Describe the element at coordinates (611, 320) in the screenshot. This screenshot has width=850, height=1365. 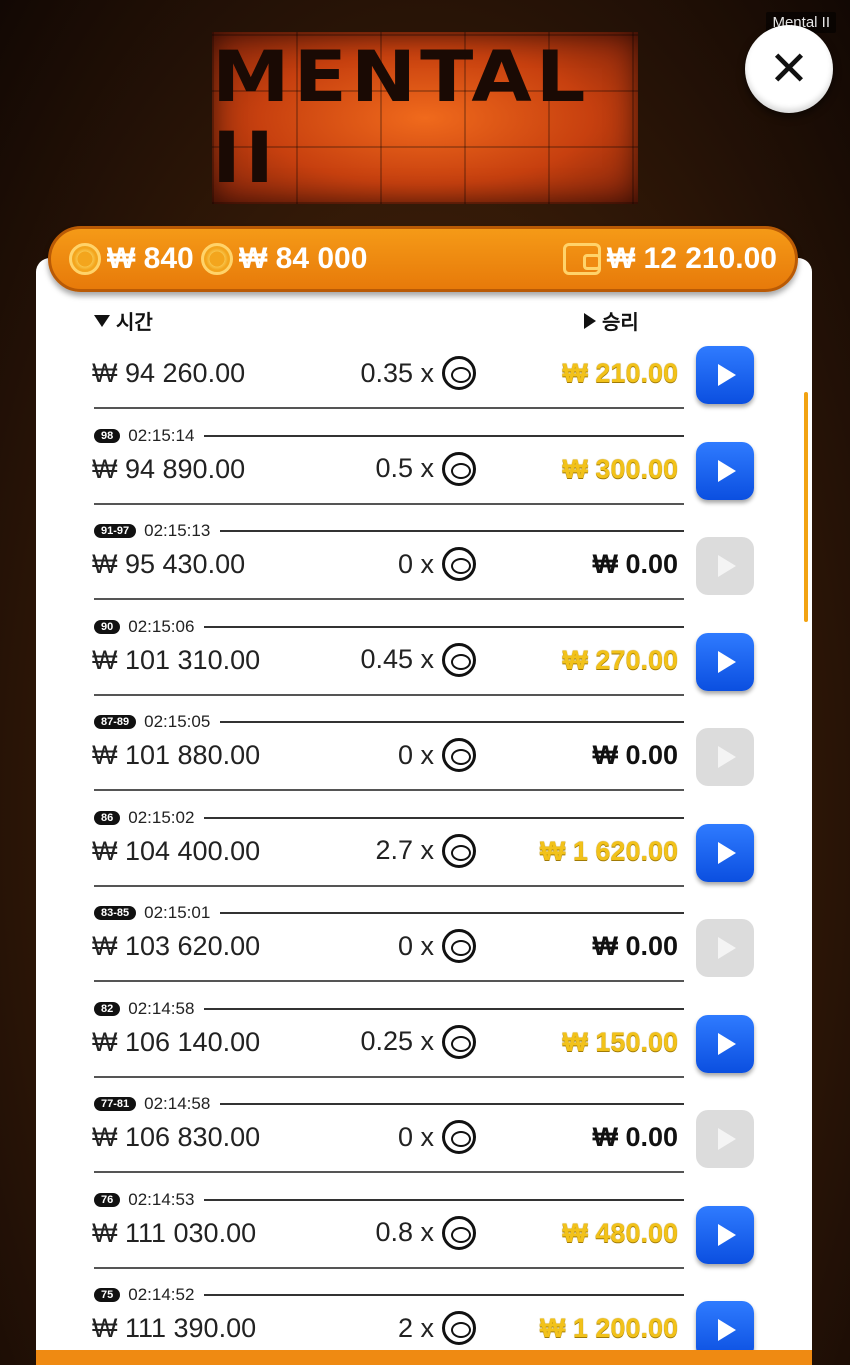
I see `sort-win-header: 승리` at that location.